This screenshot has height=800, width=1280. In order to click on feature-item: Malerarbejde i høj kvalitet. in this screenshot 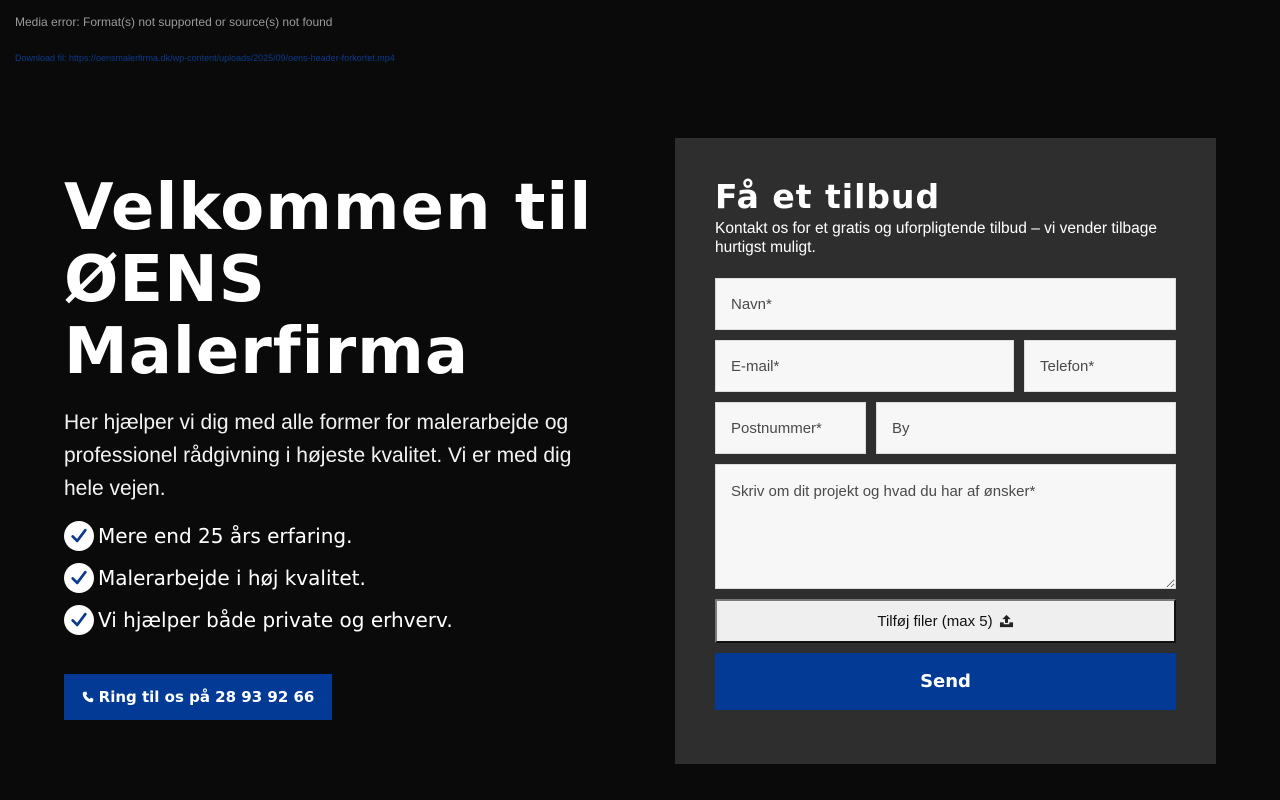, I will do `click(344, 578)`.